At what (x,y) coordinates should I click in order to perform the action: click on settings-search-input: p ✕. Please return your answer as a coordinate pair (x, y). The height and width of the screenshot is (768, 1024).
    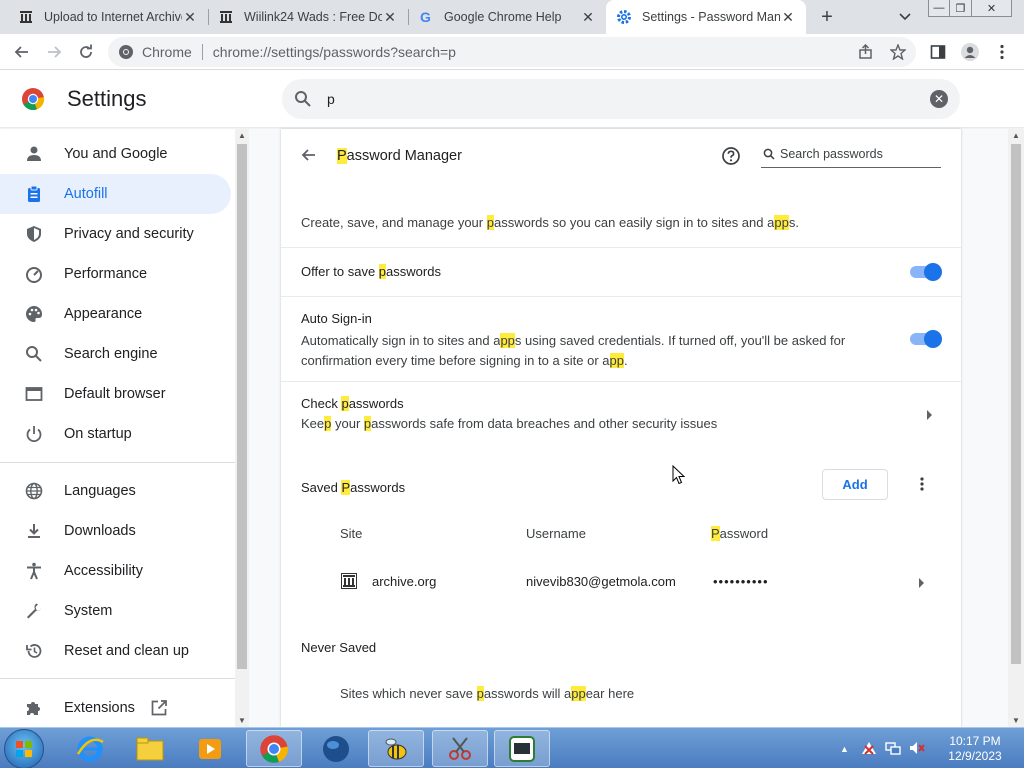
    Looking at the image, I should click on (621, 99).